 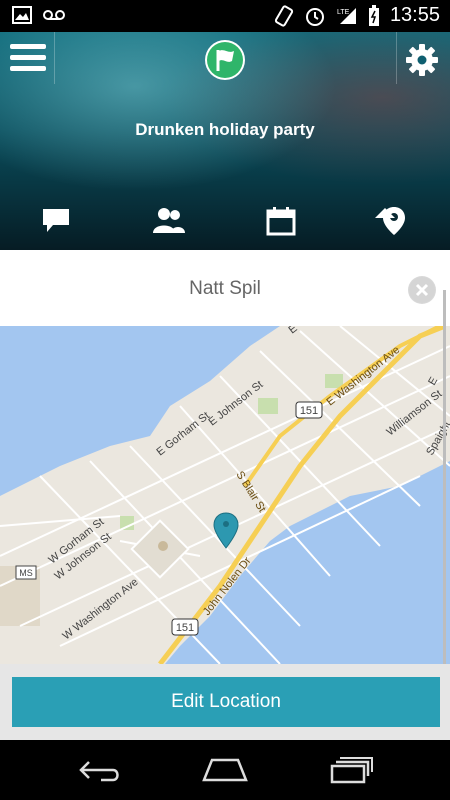 I want to click on voicemail-icon, so click(x=54, y=15).